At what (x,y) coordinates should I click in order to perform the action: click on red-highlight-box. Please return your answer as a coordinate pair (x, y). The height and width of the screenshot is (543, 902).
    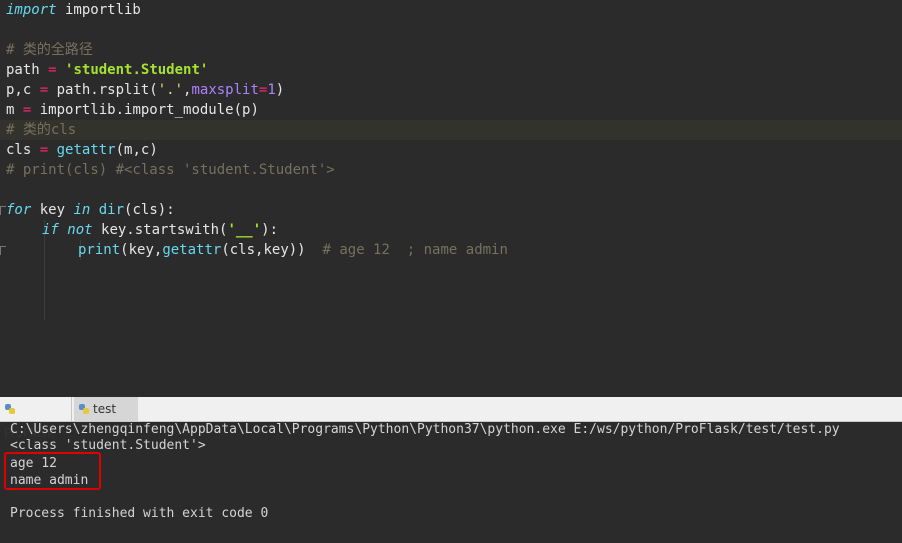
    Looking at the image, I should click on (52, 471).